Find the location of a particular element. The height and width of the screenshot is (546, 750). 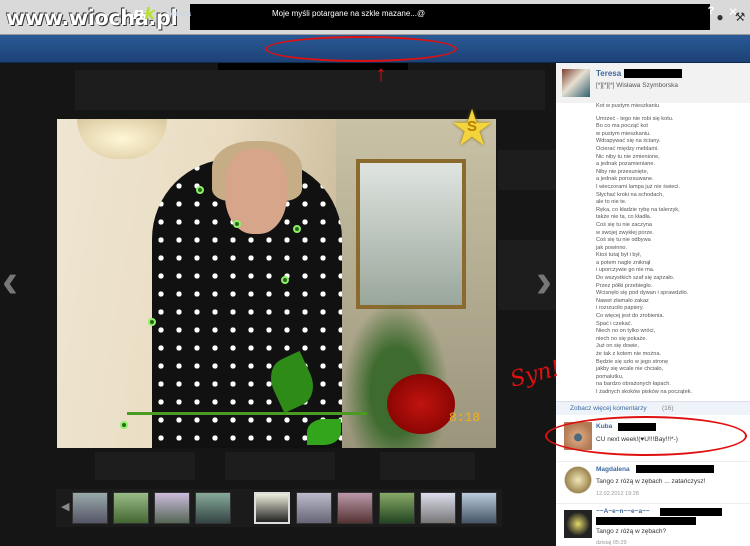

help-button: ? is located at coordinates (711, 13).